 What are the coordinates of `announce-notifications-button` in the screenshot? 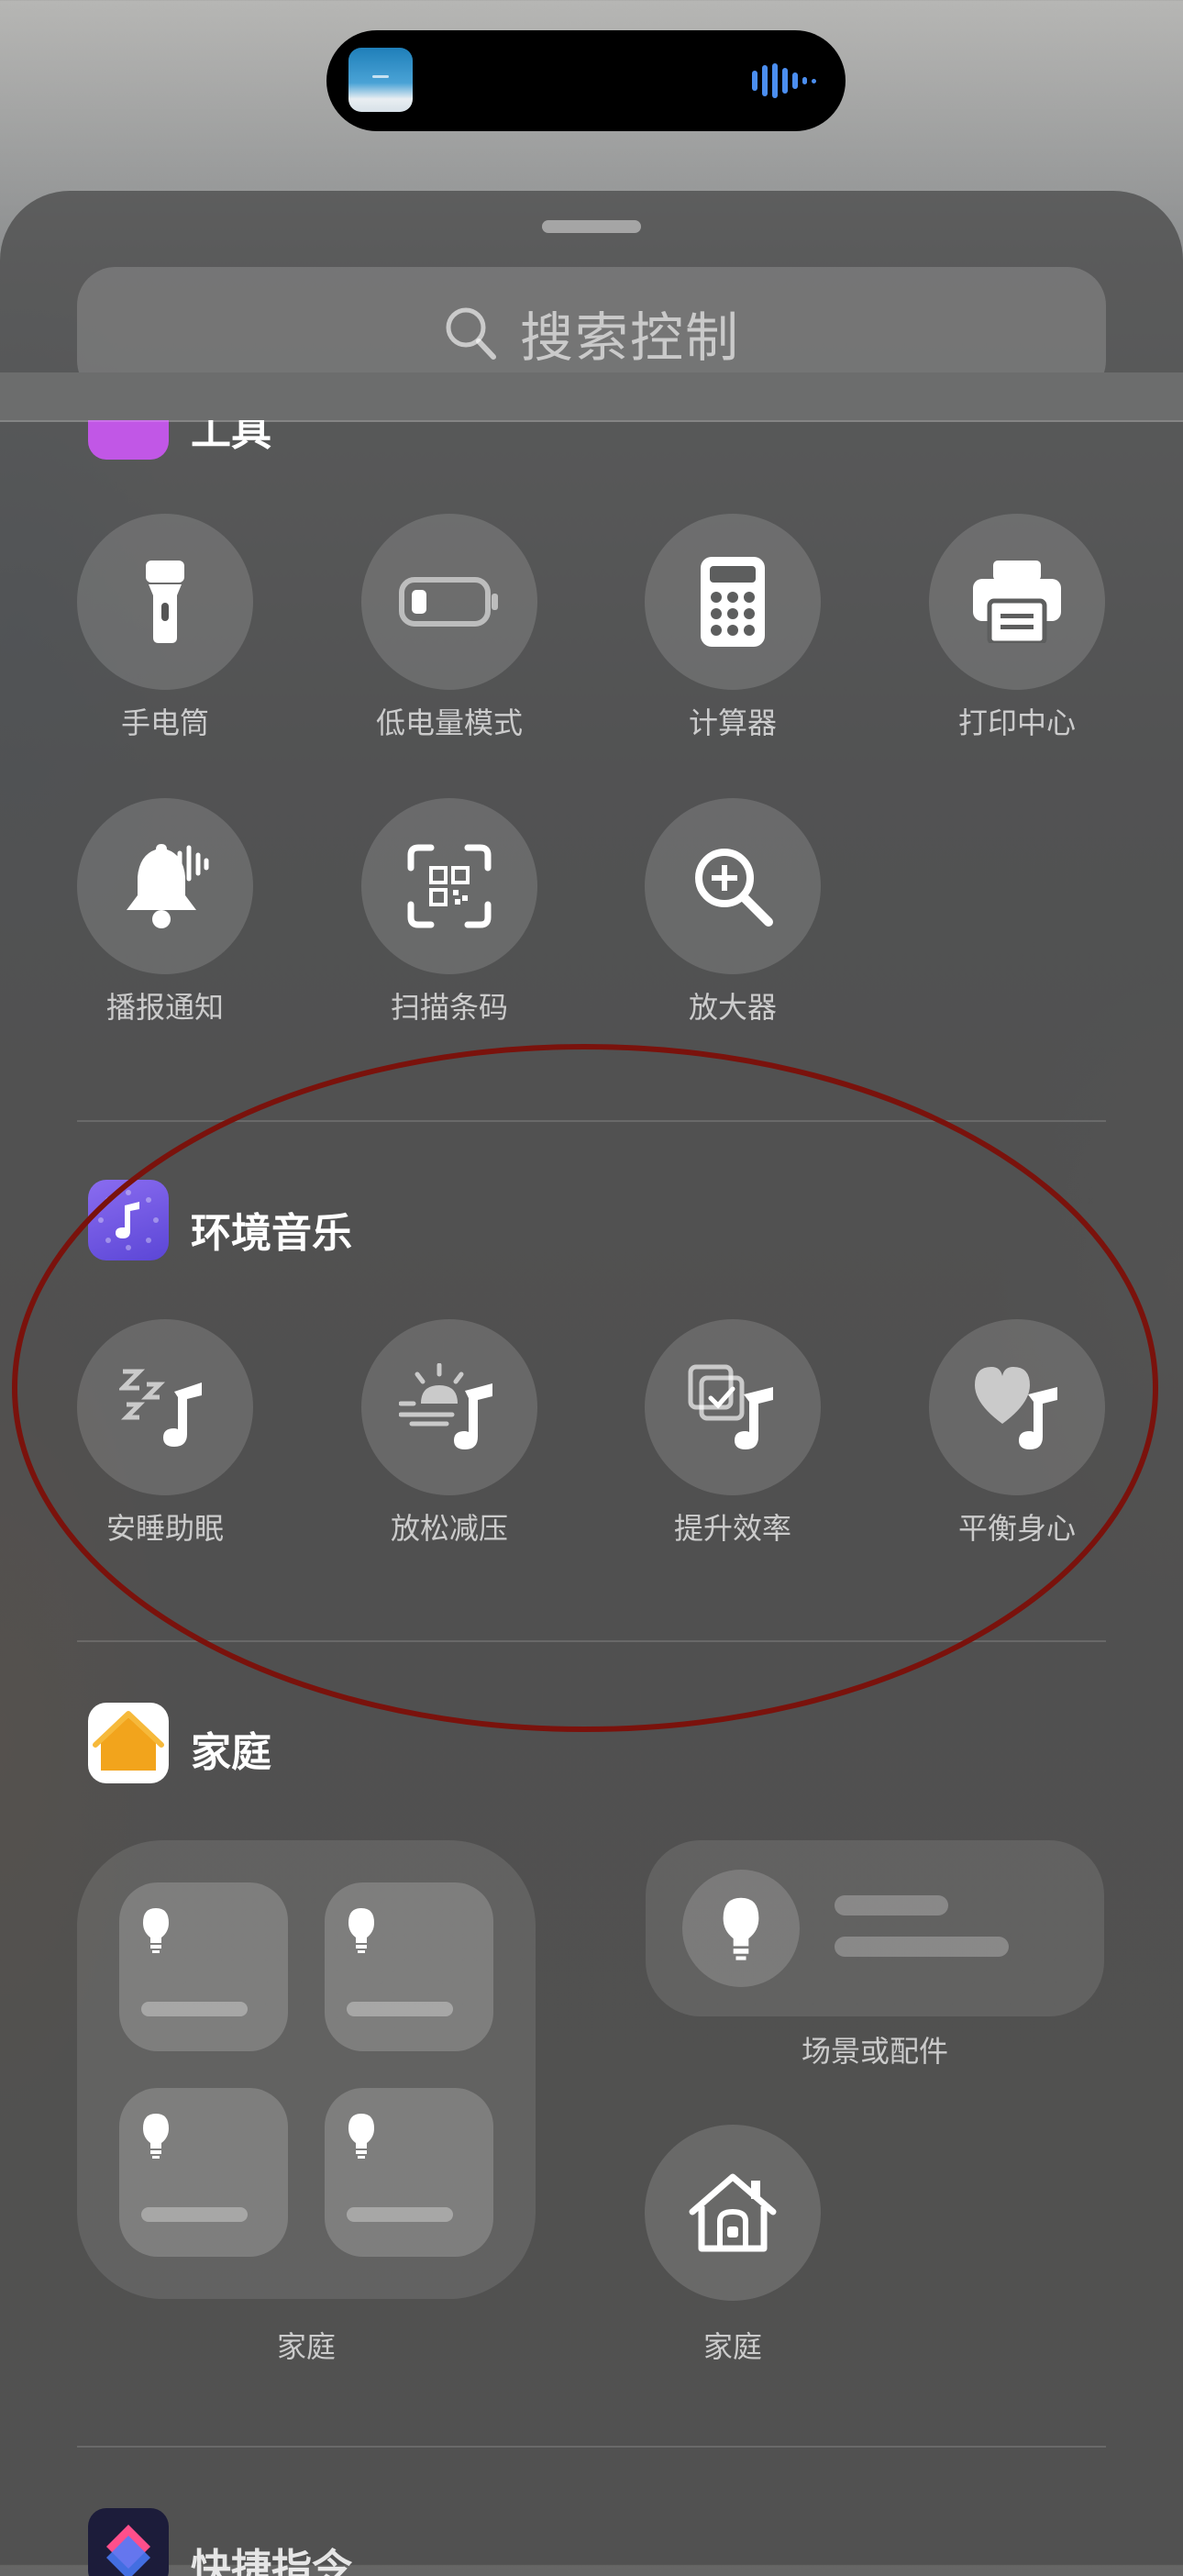 It's located at (165, 886).